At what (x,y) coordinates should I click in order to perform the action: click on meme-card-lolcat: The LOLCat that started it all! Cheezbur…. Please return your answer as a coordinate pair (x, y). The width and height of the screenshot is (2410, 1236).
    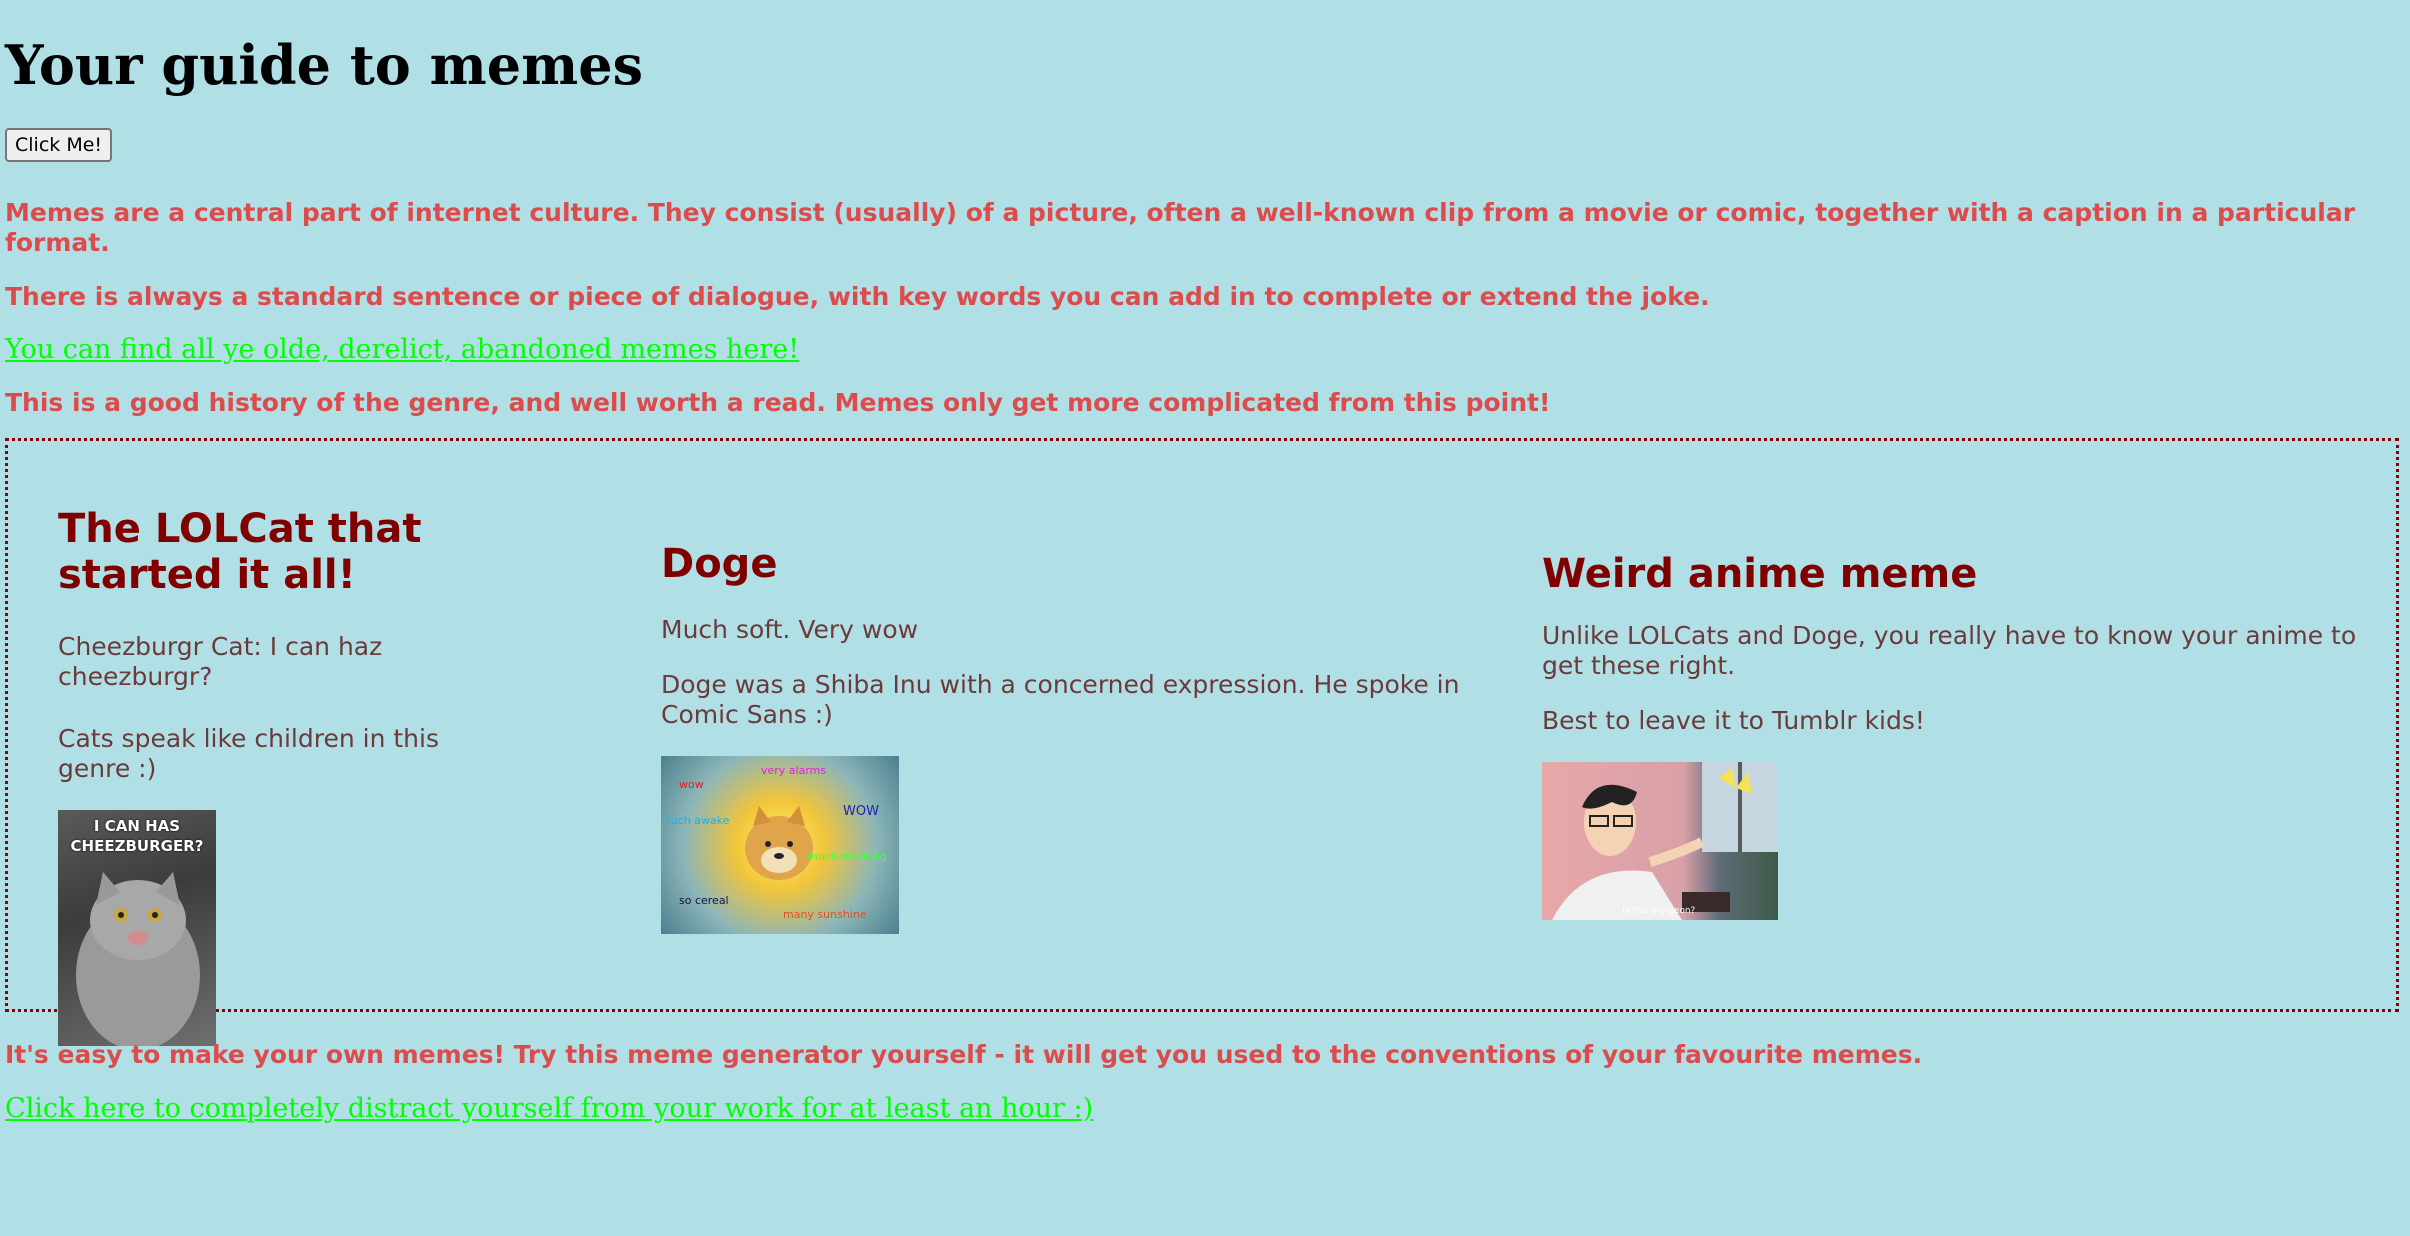
    Looking at the image, I should click on (278, 776).